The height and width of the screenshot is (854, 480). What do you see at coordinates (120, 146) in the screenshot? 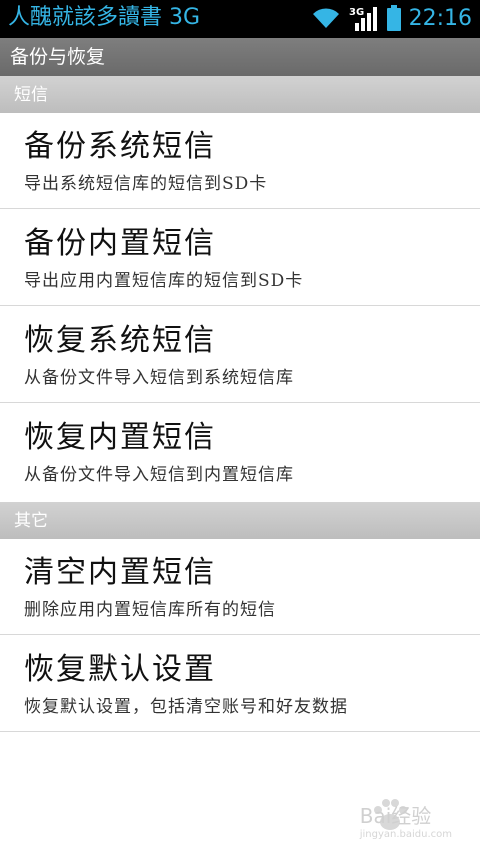
I see `item-title: 备份系统短信` at bounding box center [120, 146].